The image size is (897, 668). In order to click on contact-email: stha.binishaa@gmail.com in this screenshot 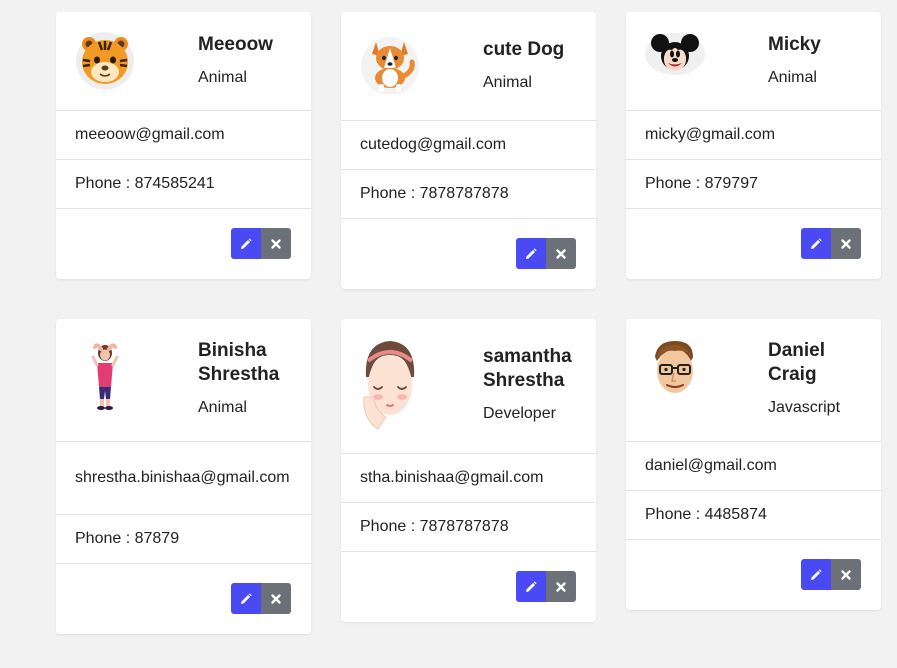, I will do `click(468, 478)`.